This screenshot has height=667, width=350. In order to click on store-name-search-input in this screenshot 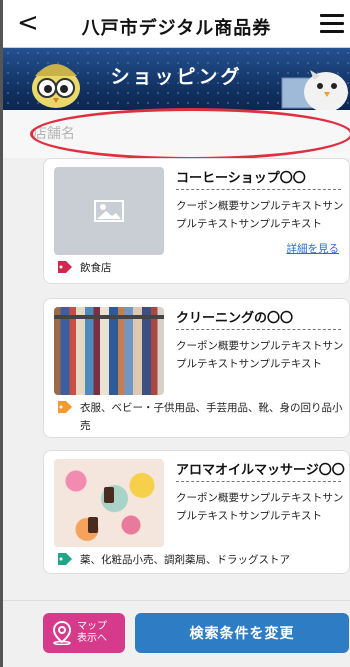, I will do `click(183, 134)`.